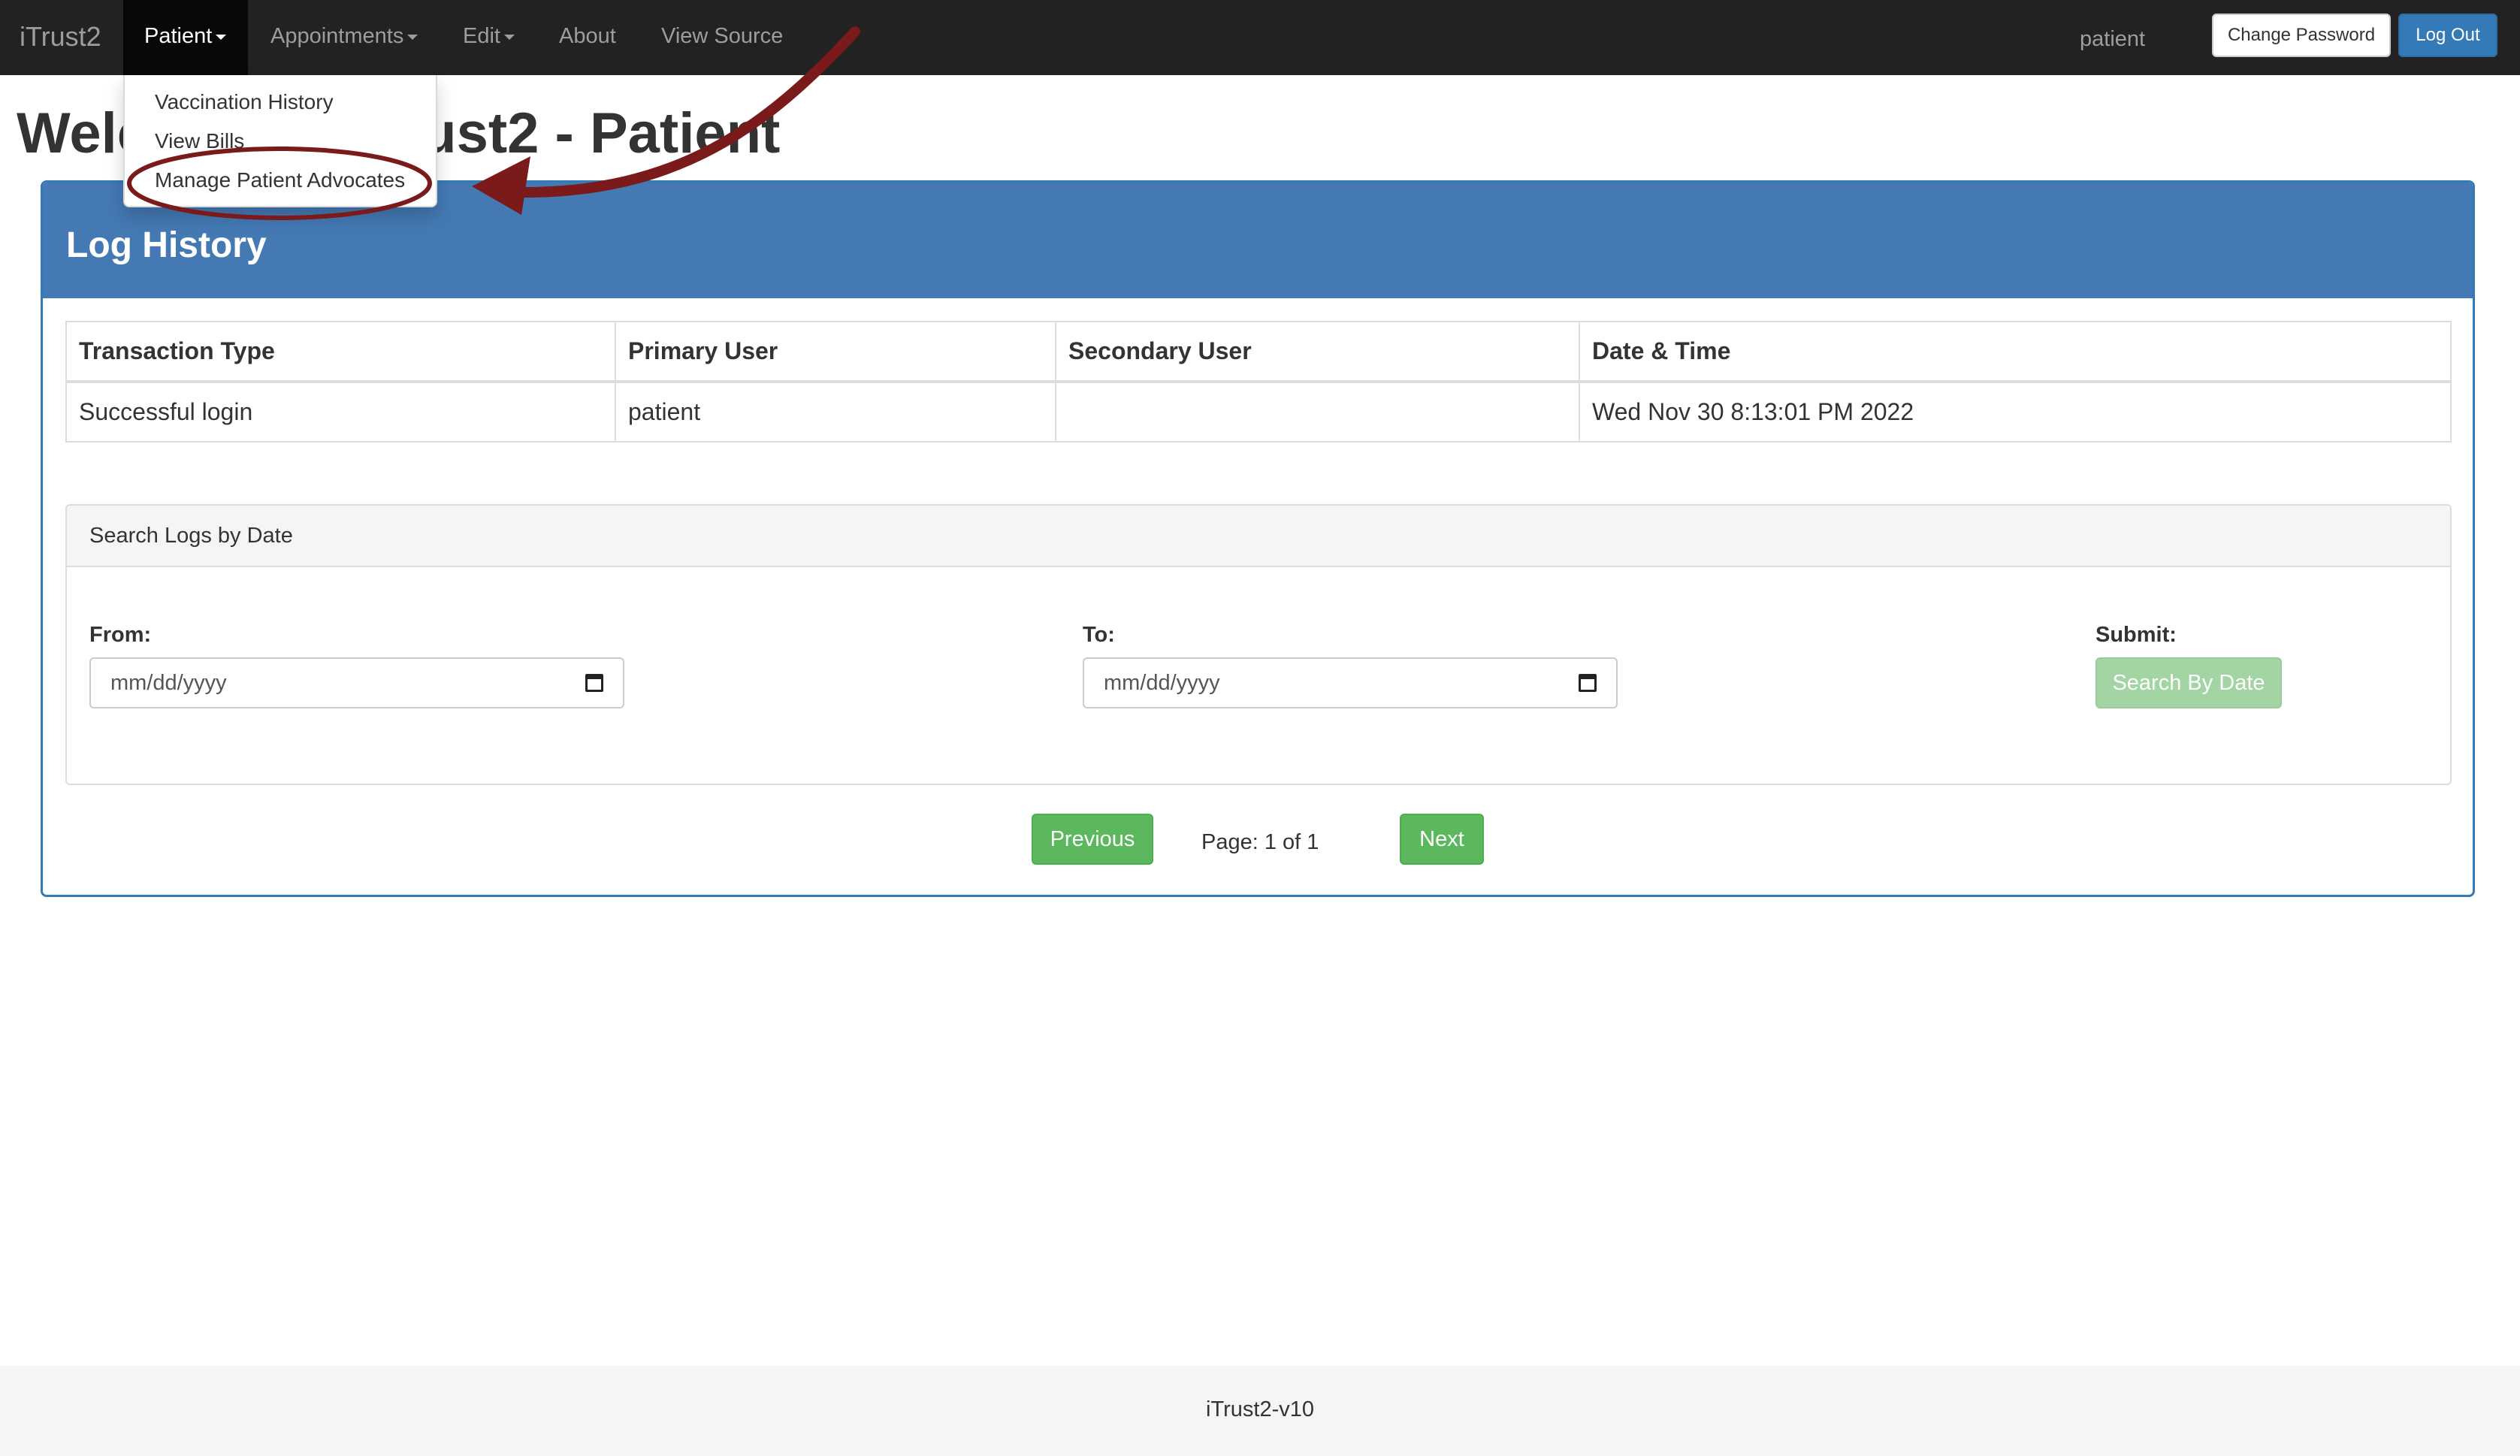 The image size is (2520, 1456). Describe the element at coordinates (340, 412) in the screenshot. I see `table-cell: Successful login` at that location.